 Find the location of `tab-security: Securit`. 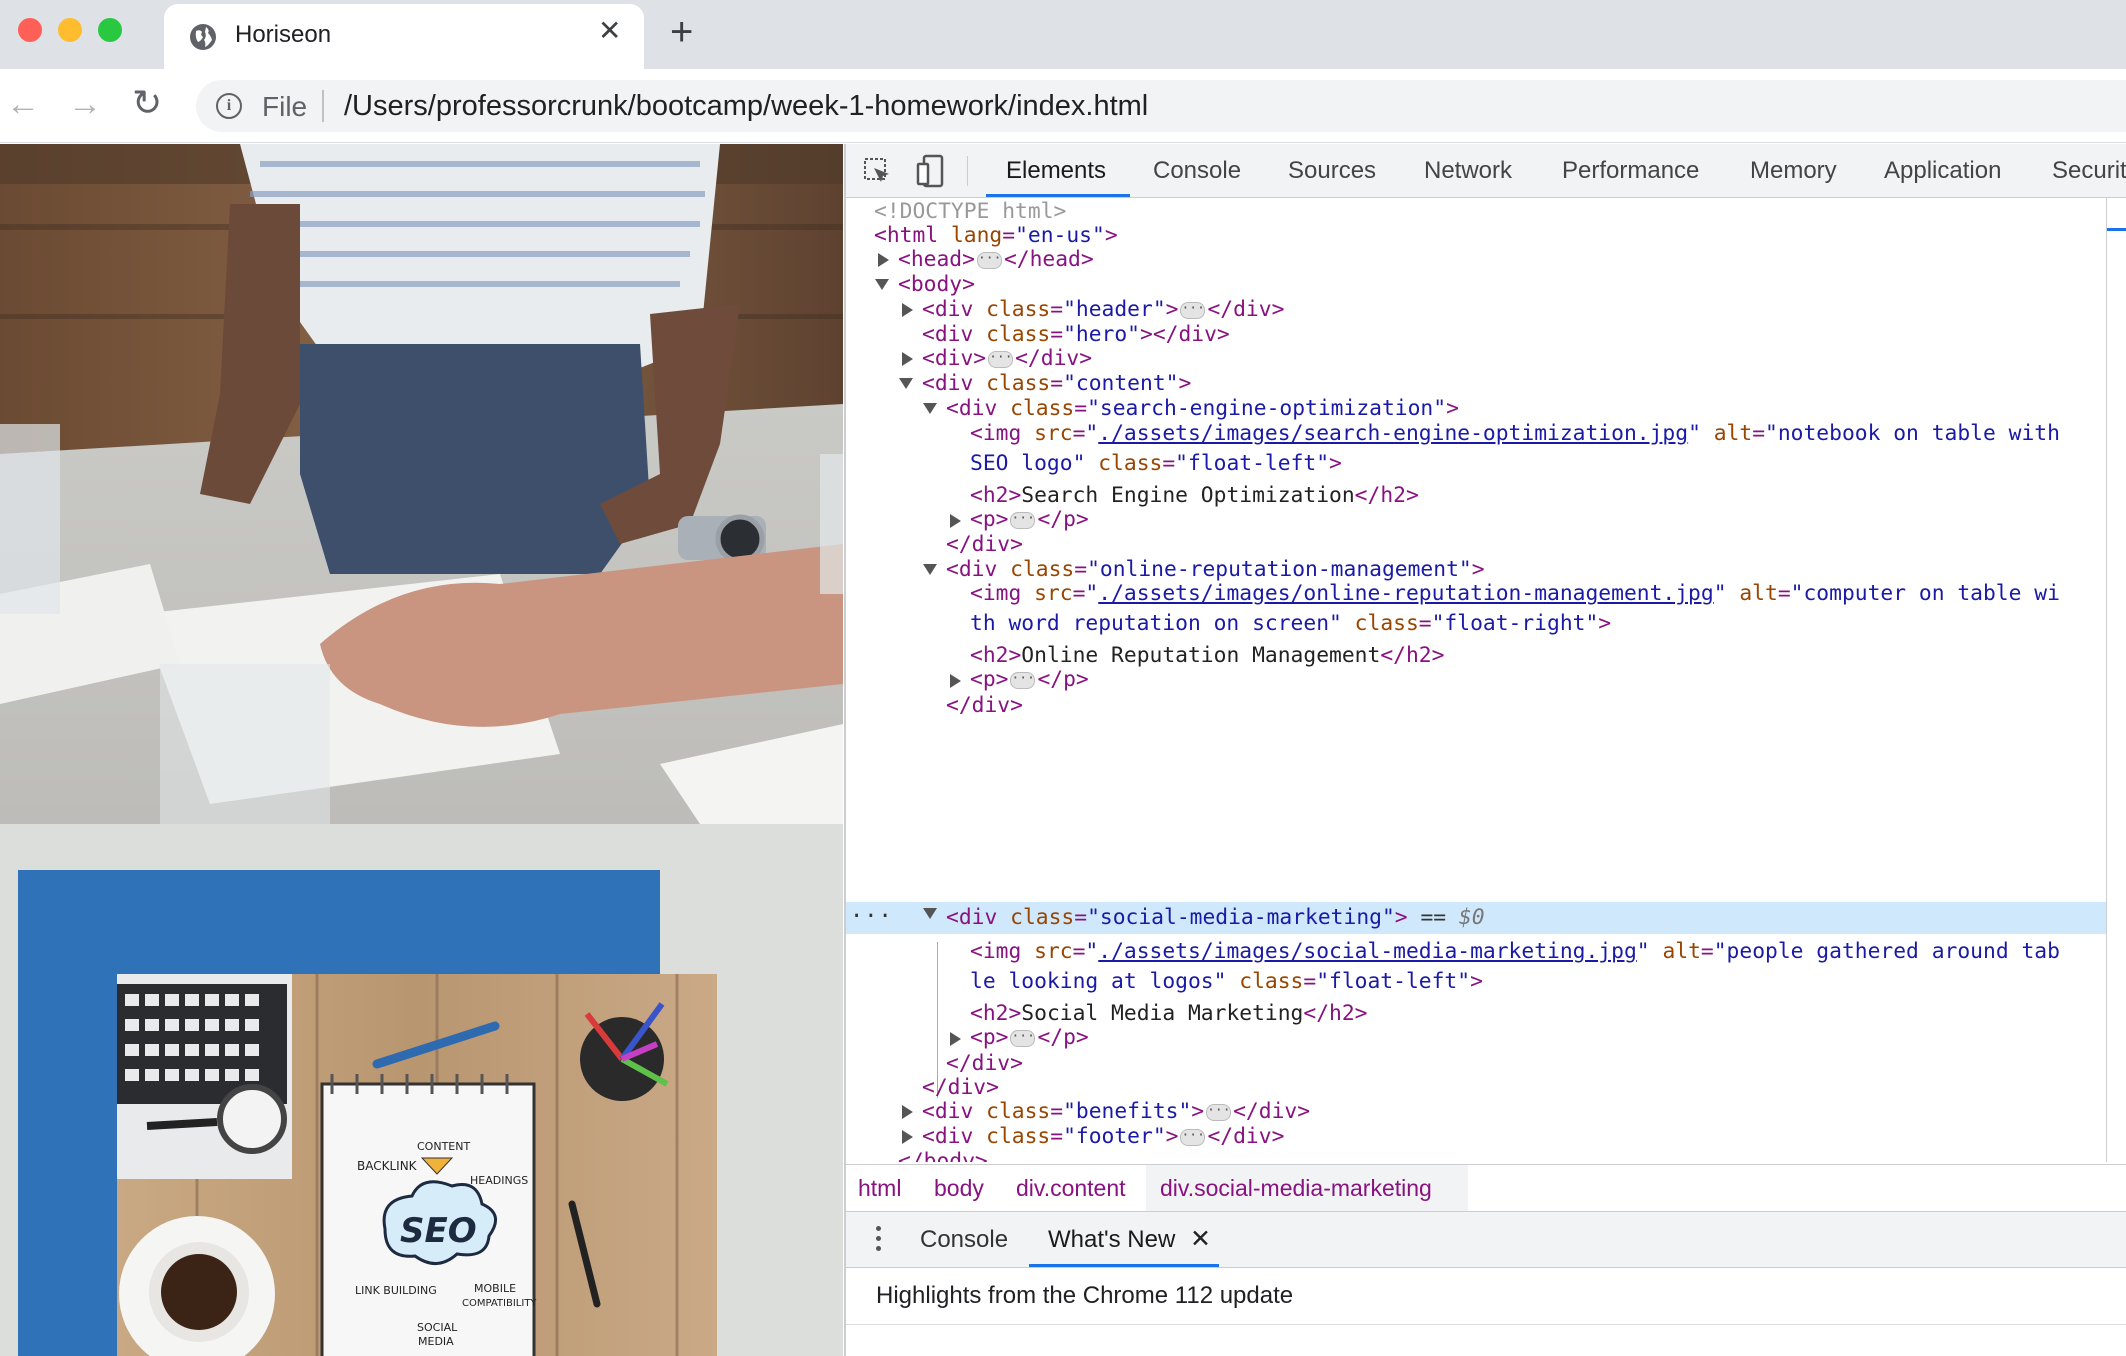

tab-security: Securit is located at coordinates (2089, 171).